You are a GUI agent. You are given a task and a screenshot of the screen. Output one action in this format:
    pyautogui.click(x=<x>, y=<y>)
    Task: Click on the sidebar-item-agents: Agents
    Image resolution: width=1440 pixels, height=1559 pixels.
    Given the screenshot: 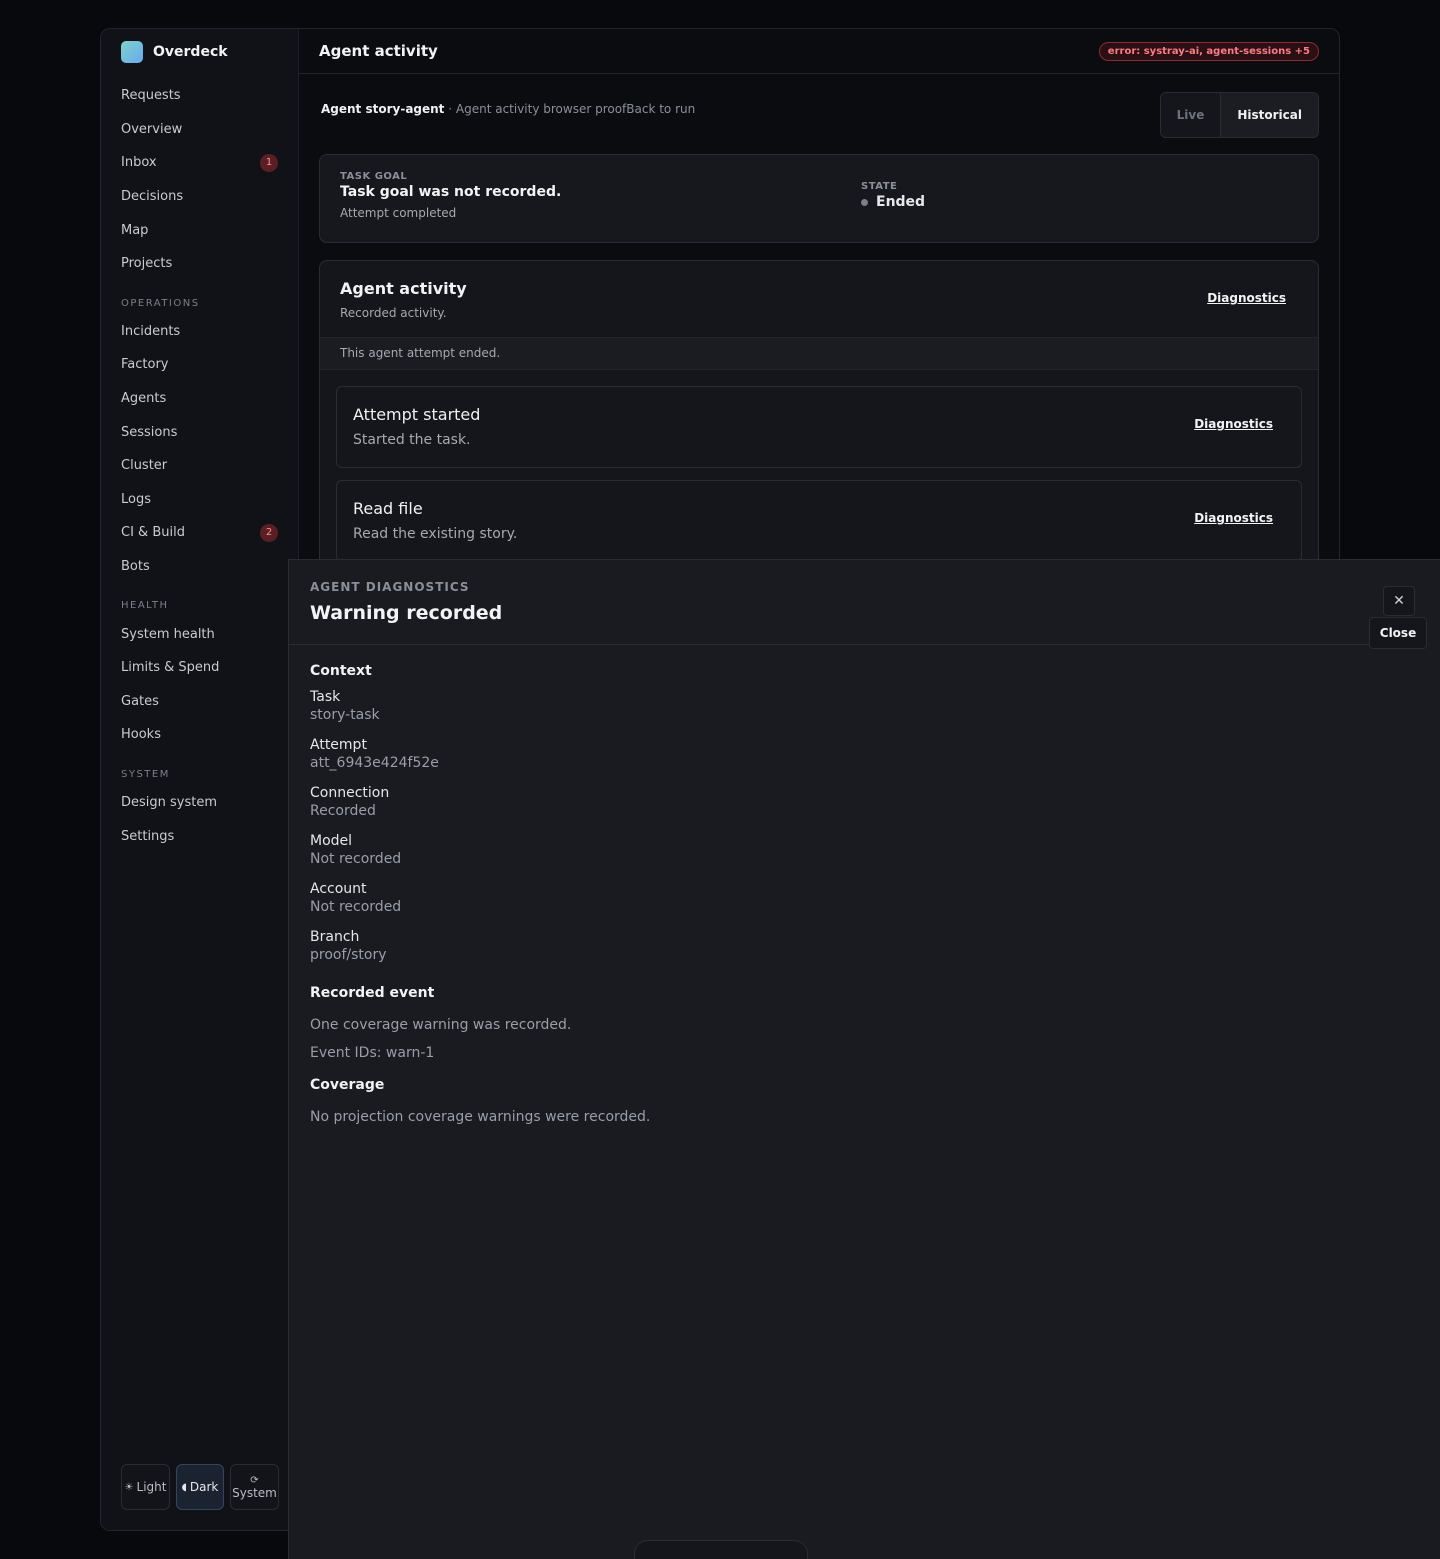 What is the action you would take?
    pyautogui.click(x=199, y=399)
    